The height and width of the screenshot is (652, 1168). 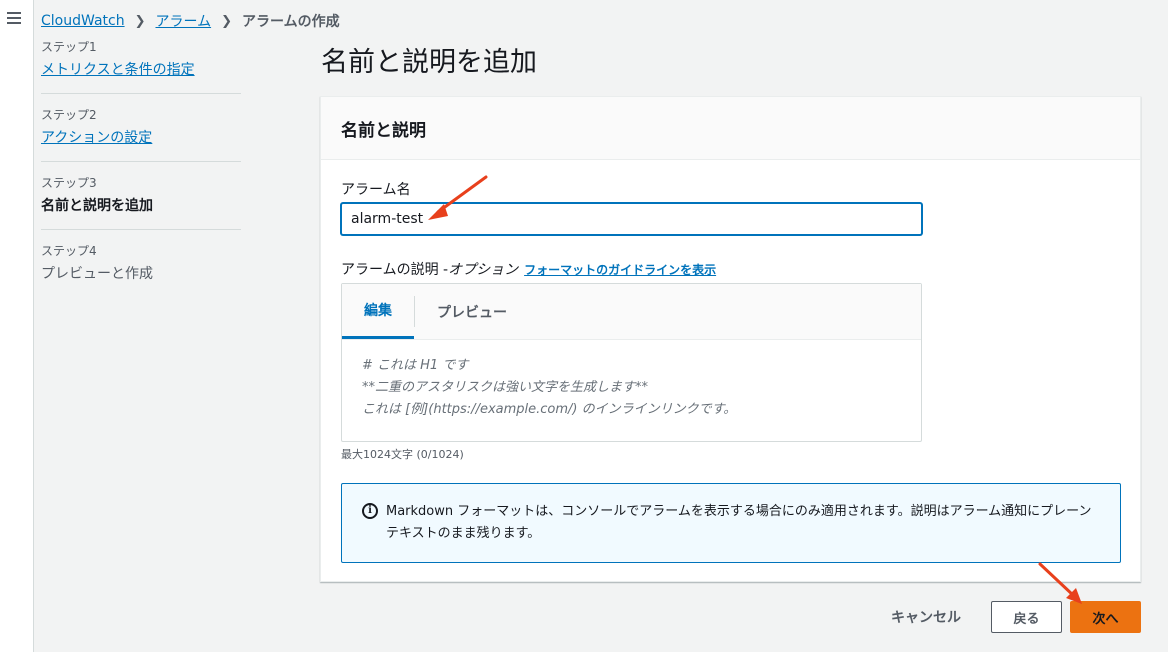 What do you see at coordinates (402, 454) in the screenshot?
I see `char-limit-hint: 最大1024文字 (0/1024)` at bounding box center [402, 454].